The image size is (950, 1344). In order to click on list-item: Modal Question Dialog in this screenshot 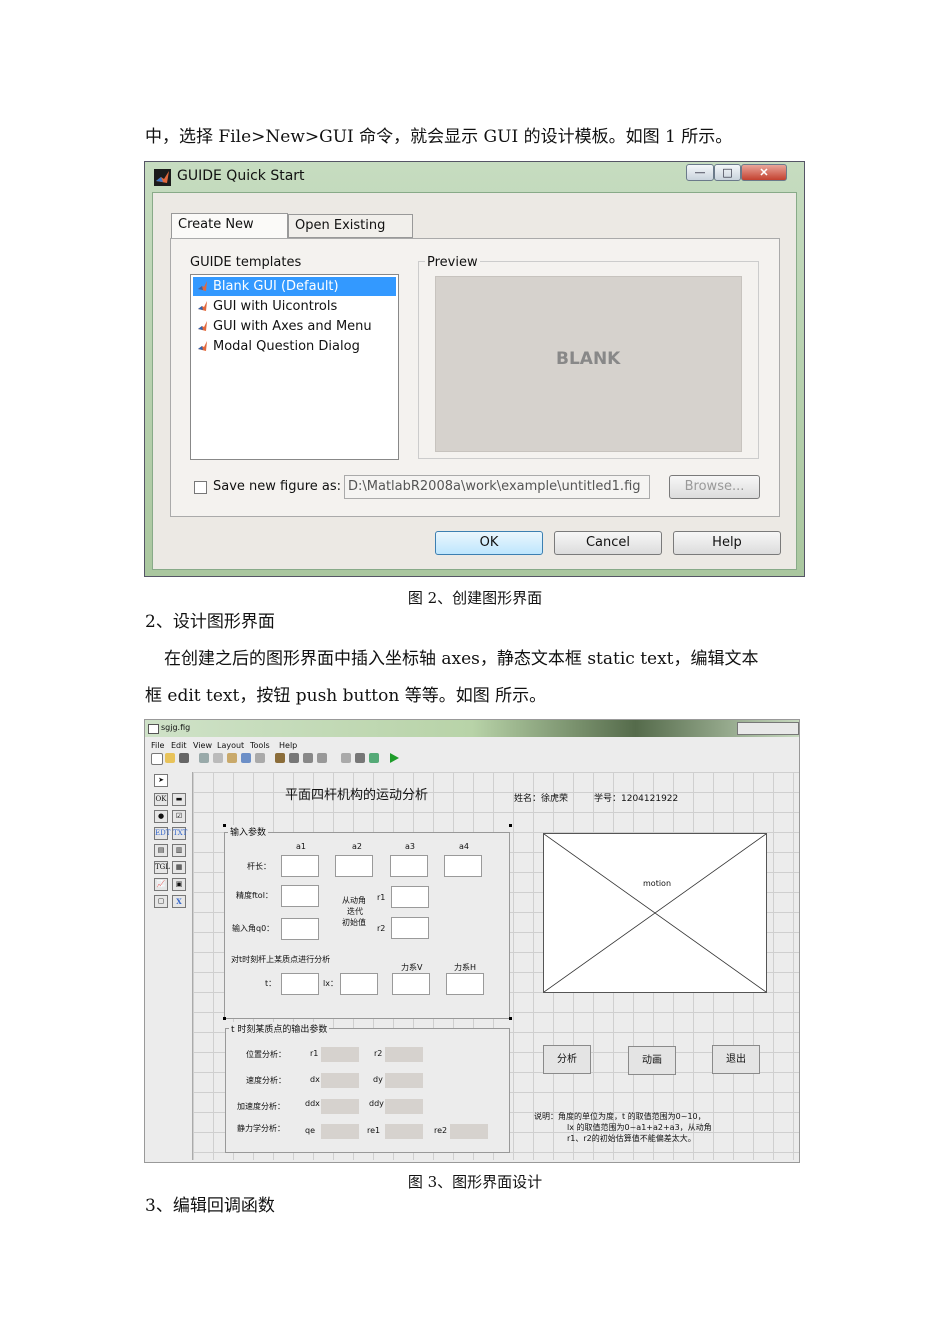, I will do `click(276, 346)`.